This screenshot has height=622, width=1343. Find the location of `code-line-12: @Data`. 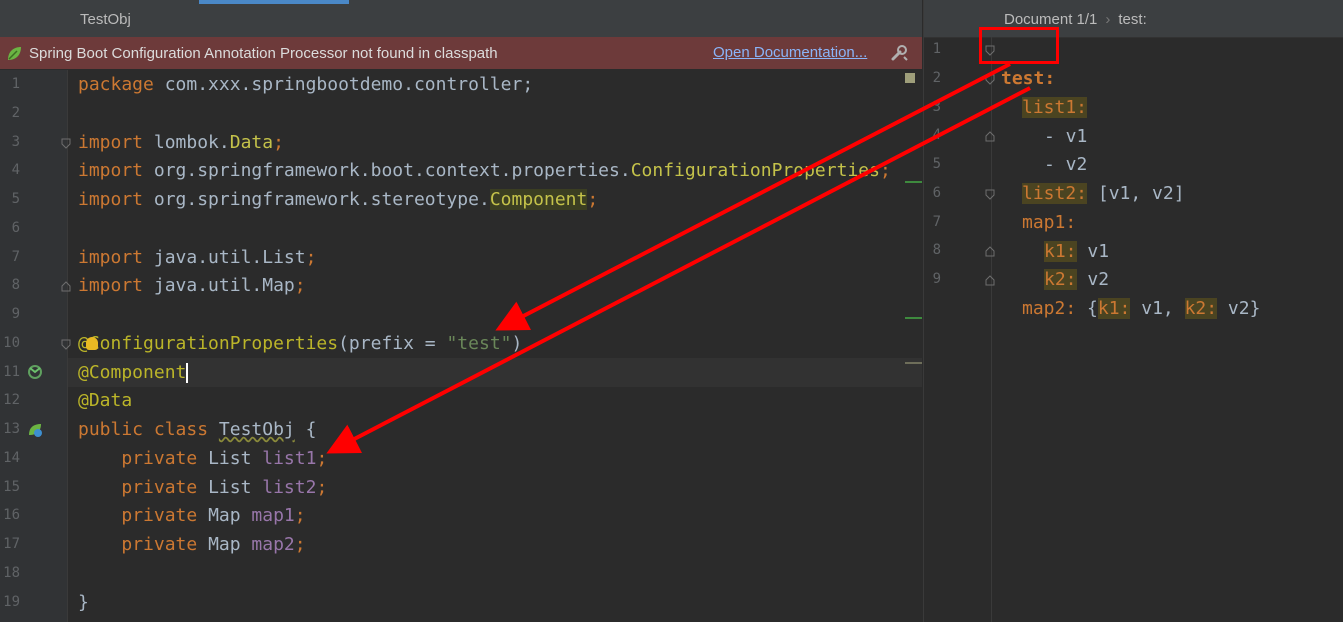

code-line-12: @Data is located at coordinates (105, 400).